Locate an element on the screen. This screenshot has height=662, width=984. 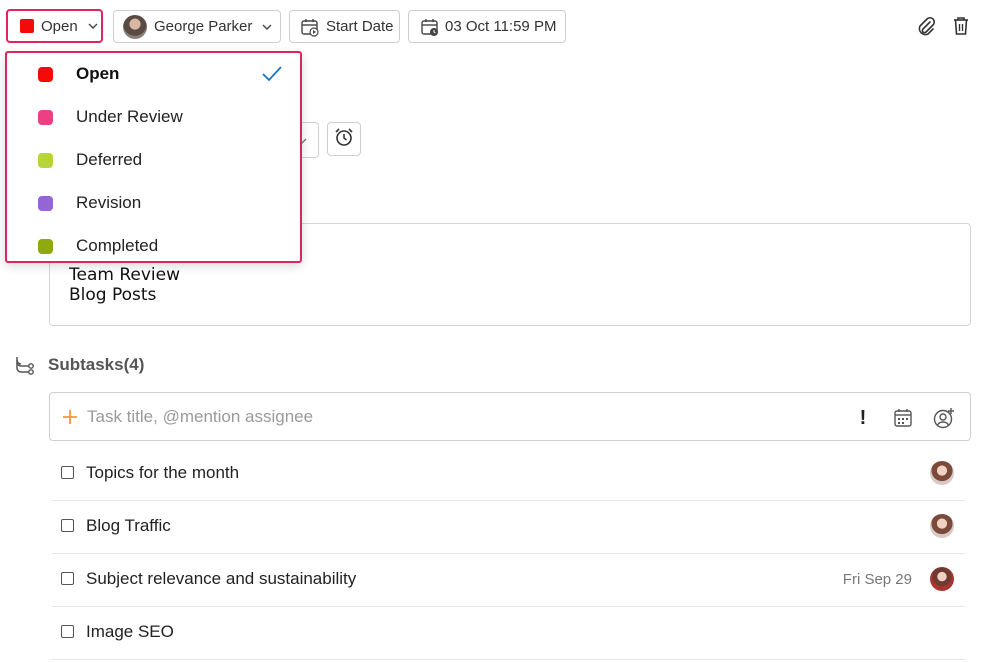
subtask-title: Subject relevance and sustainability is located at coordinates (221, 578).